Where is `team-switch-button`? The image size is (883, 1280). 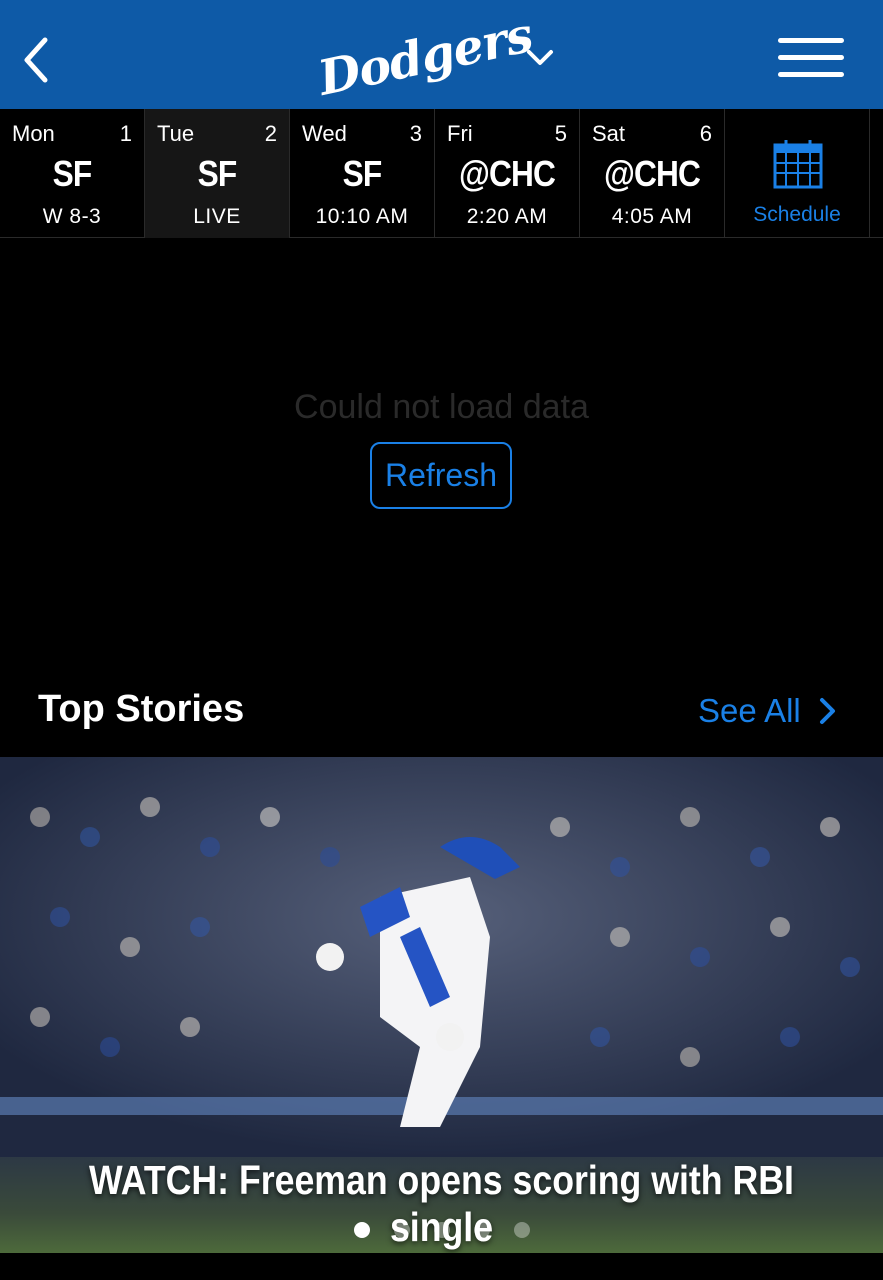 team-switch-button is located at coordinates (540, 58).